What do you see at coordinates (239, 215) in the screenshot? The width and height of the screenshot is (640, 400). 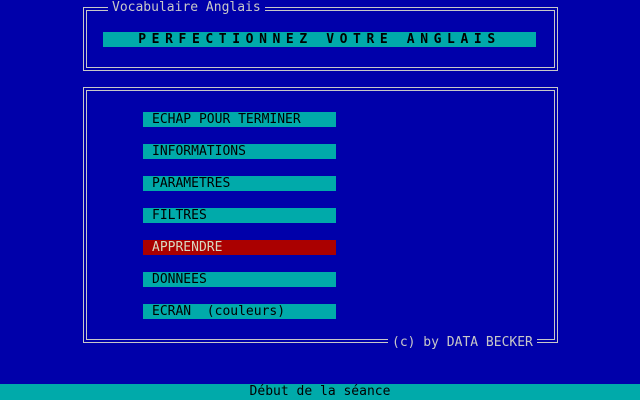 I see `menu-item-filtres: FILTRES` at bounding box center [239, 215].